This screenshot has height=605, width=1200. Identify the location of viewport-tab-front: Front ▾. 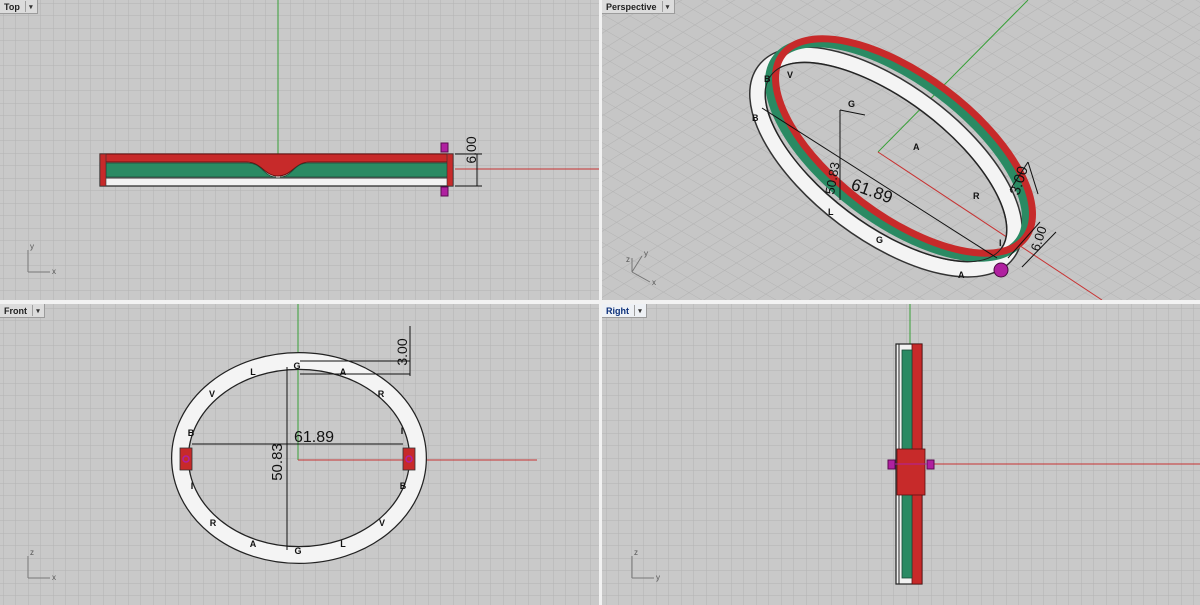
(22, 311).